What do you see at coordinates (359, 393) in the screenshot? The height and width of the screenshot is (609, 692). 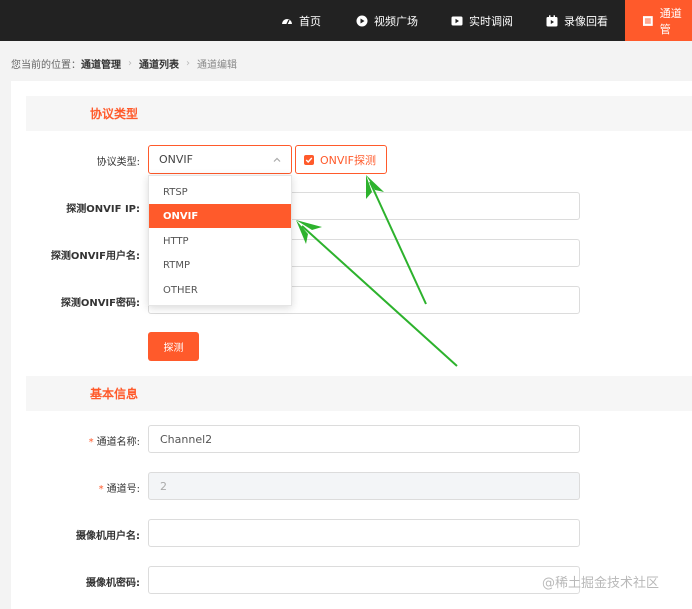 I see `section-header-basic-info: 基本信息` at bounding box center [359, 393].